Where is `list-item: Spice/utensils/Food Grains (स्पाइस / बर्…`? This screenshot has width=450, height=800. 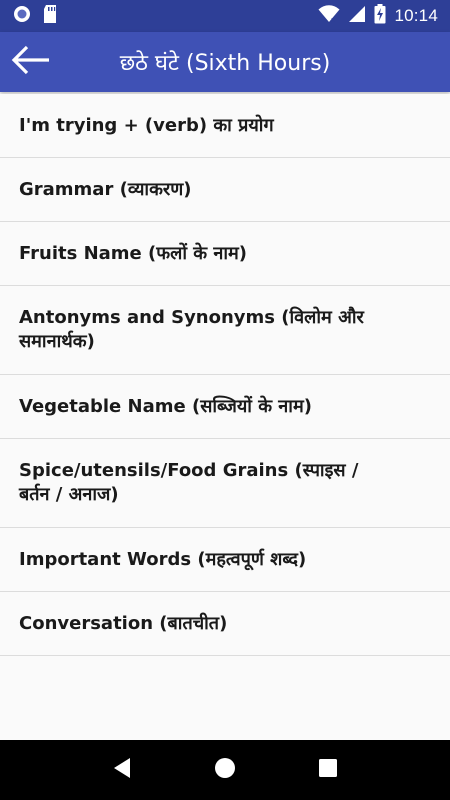
list-item: Spice/utensils/Food Grains (स्पाइस / बर्… is located at coordinates (225, 483).